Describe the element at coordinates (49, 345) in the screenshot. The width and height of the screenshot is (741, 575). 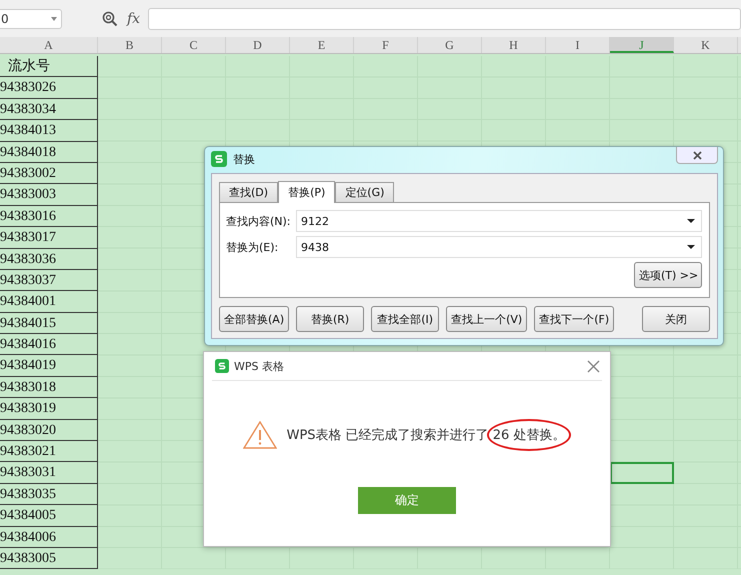
I see `table-cell: 94384016` at that location.